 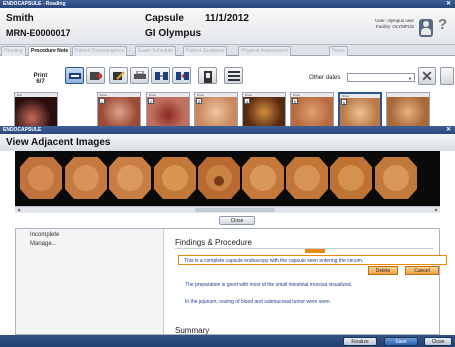 I want to click on compare-button, so click(x=160, y=75).